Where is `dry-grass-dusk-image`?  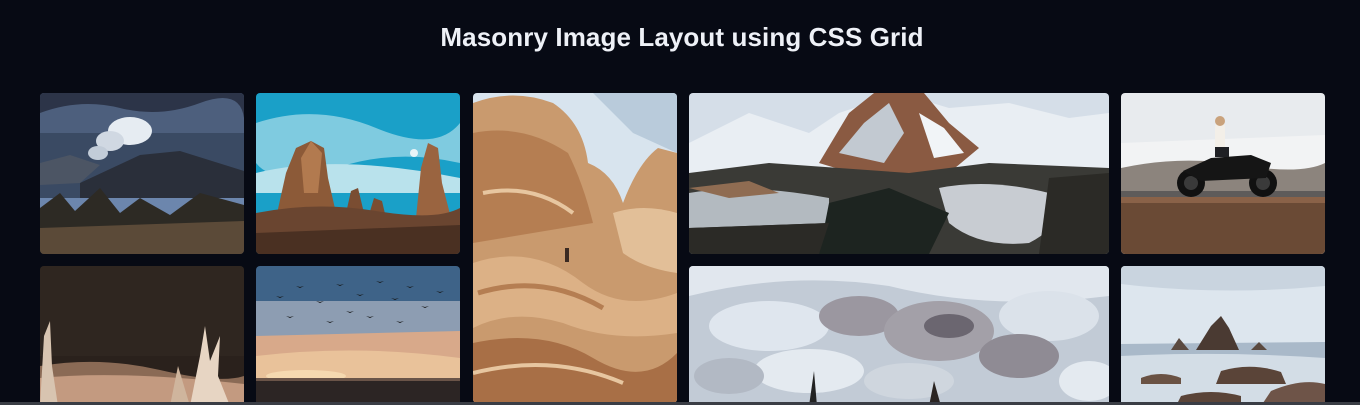 dry-grass-dusk-image is located at coordinates (142, 335).